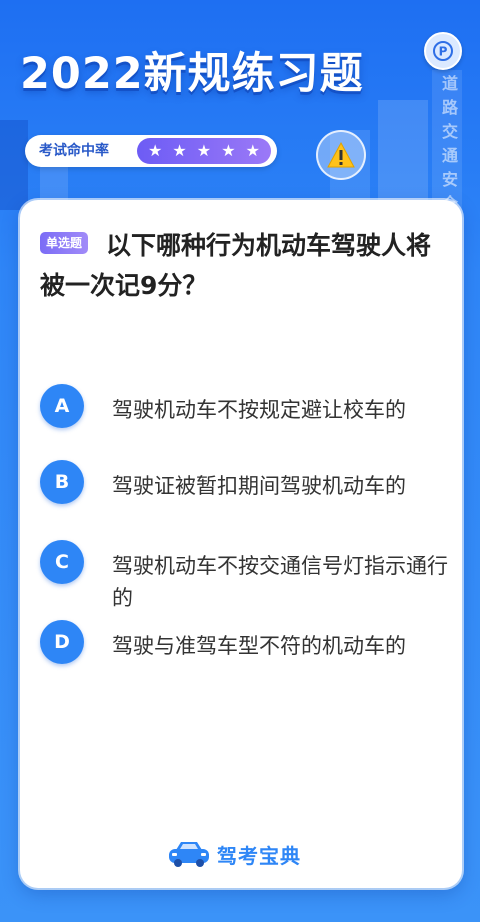 The width and height of the screenshot is (480, 922). Describe the element at coordinates (62, 562) in the screenshot. I see `option-letter: C` at that location.